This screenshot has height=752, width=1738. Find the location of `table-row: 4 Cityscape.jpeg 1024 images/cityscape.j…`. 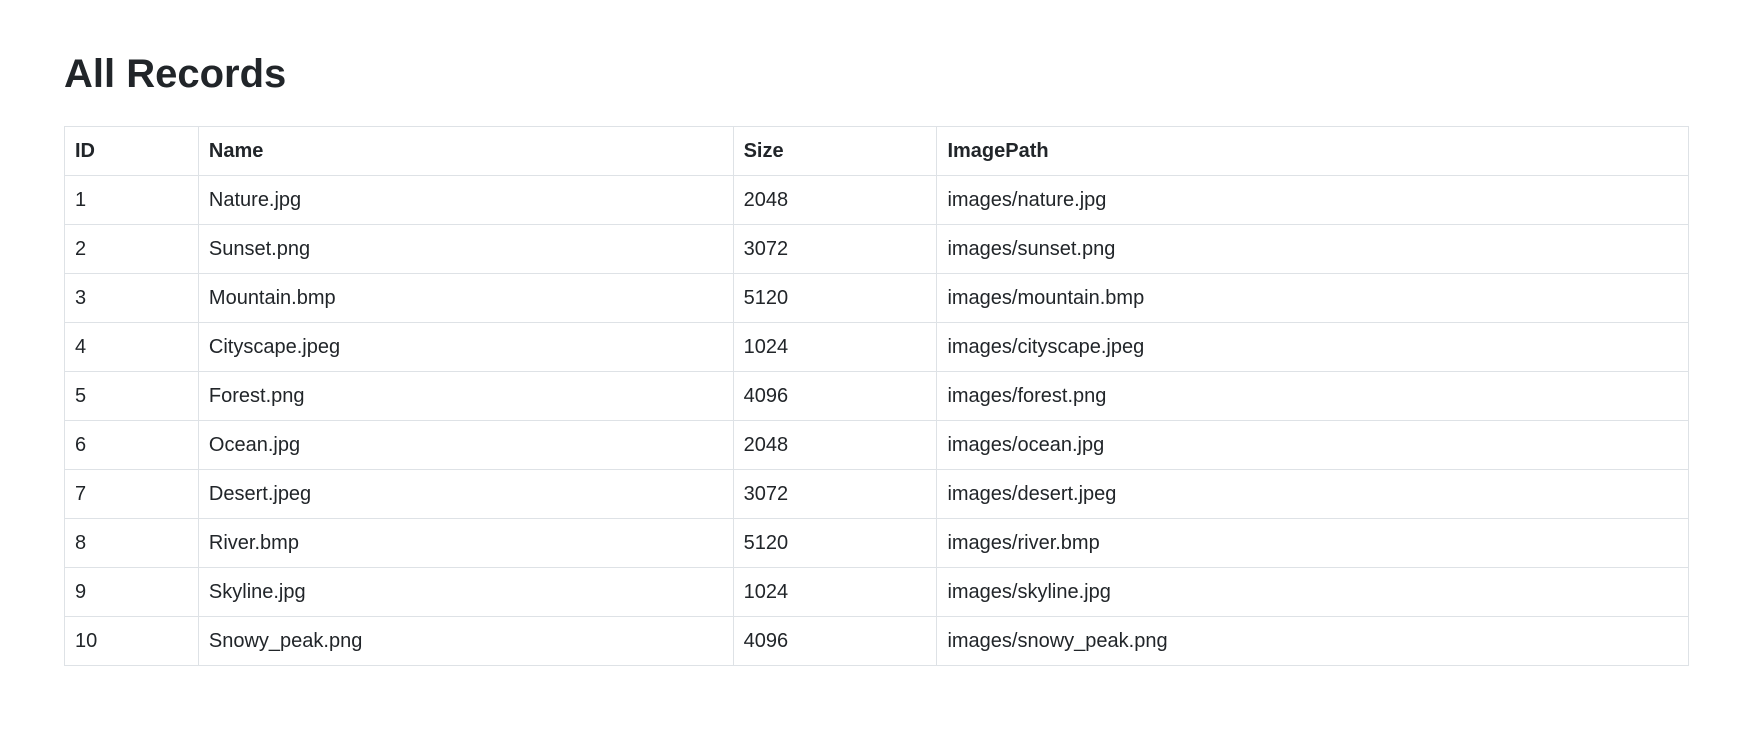

table-row: 4 Cityscape.jpeg 1024 images/cityscape.j… is located at coordinates (876, 347).